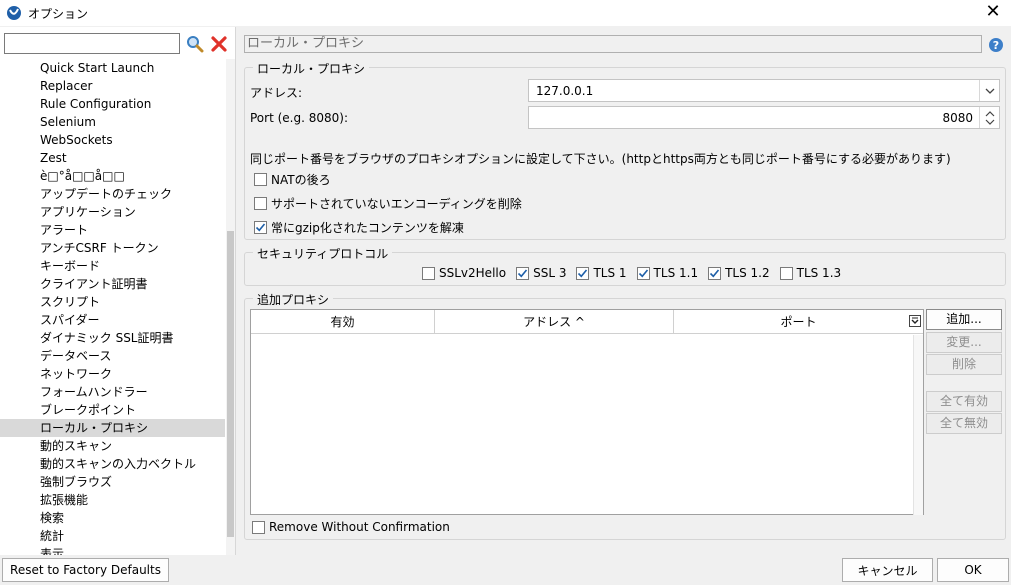 Image resolution: width=1011 pixels, height=585 pixels. I want to click on sidebar-item: è□°å□□å□□, so click(112, 176).